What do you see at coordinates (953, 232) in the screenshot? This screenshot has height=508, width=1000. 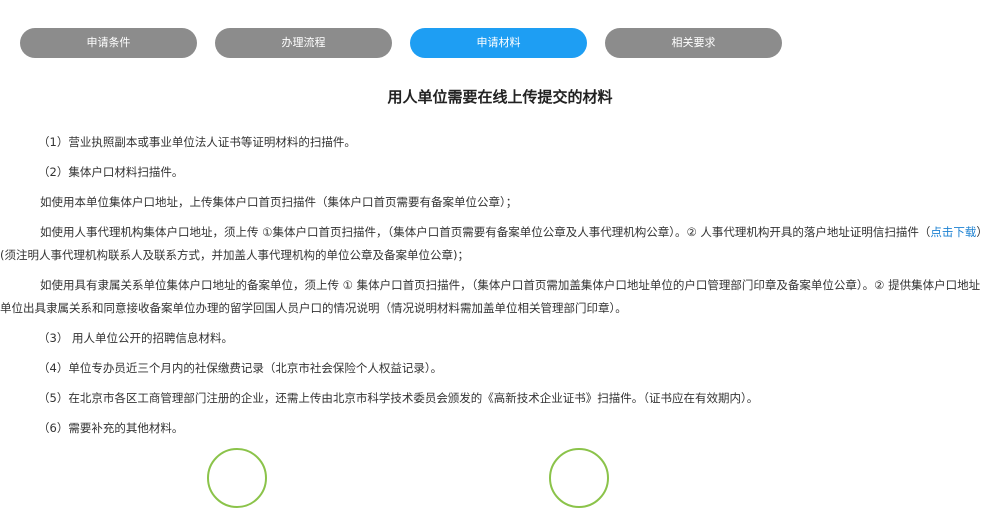 I see `download-link: 点击下载` at bounding box center [953, 232].